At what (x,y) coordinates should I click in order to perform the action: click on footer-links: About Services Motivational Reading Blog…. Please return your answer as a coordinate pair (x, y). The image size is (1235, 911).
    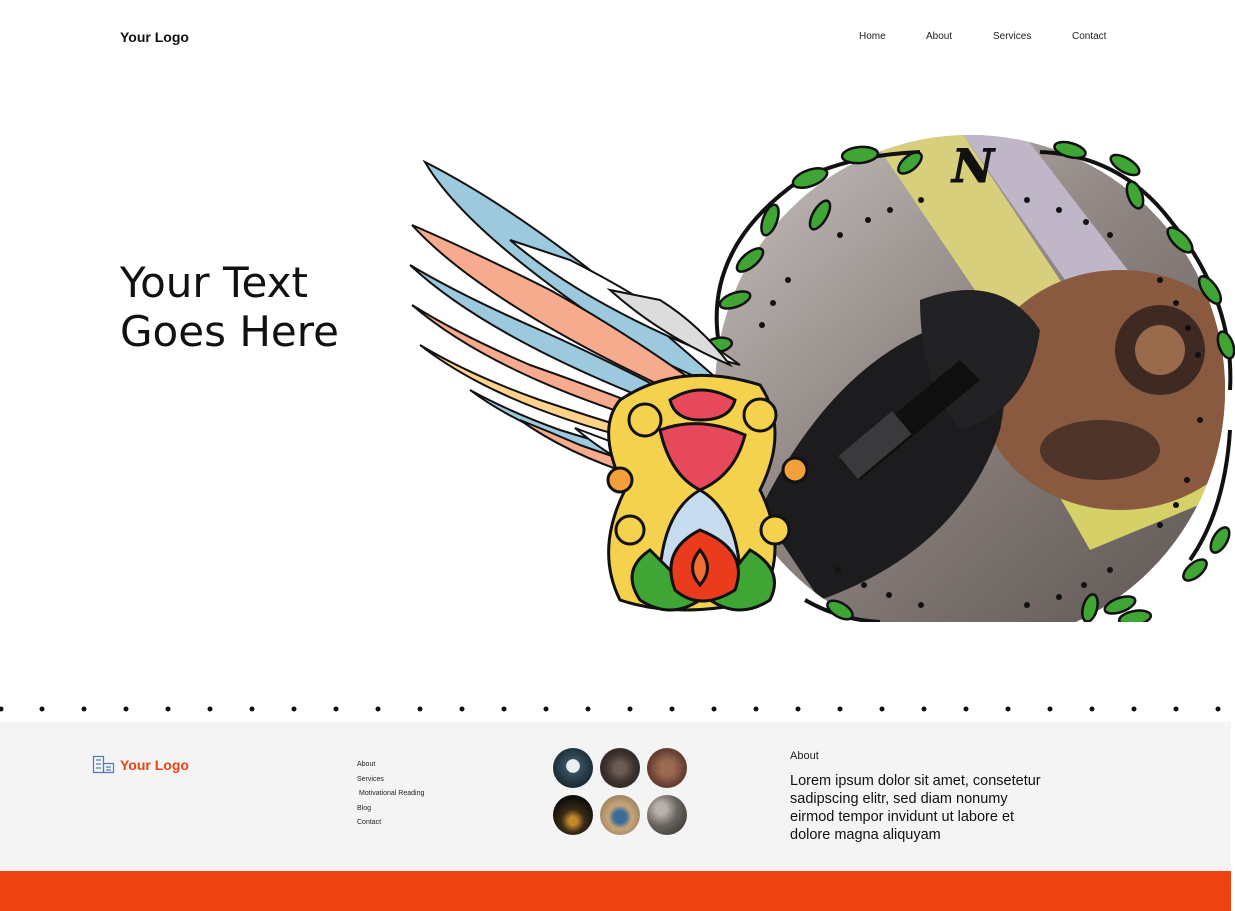
    Looking at the image, I should click on (390, 794).